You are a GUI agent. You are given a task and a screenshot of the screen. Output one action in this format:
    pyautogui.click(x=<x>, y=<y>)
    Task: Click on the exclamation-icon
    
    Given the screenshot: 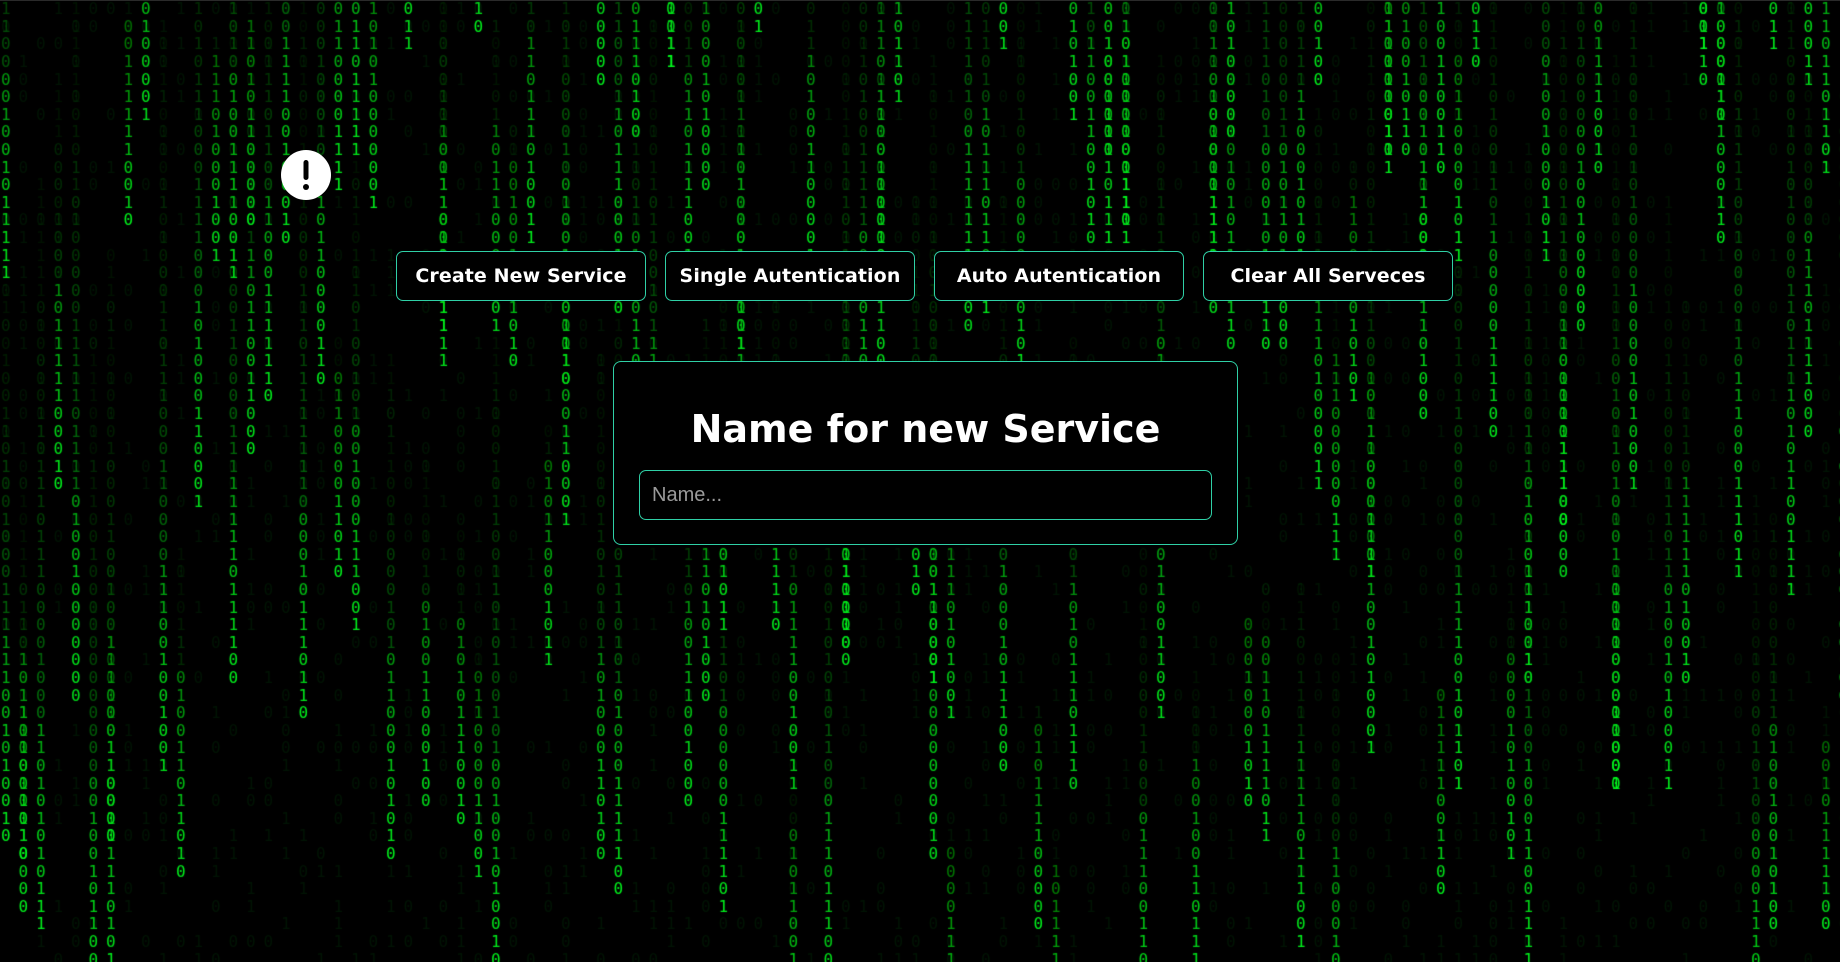 What is the action you would take?
    pyautogui.click(x=306, y=175)
    